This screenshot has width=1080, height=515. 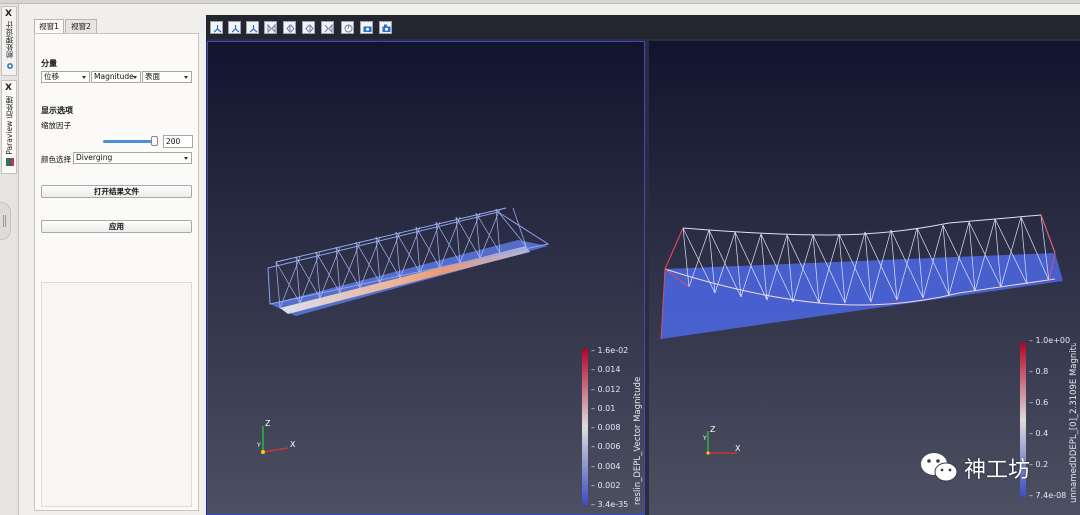 I want to click on color-scheme-value: Diverging, so click(x=94, y=157).